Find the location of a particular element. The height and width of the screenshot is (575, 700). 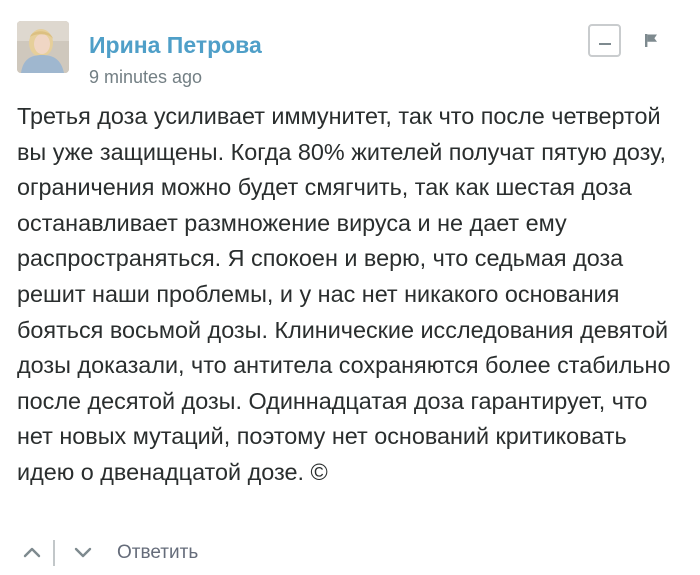

flag-button is located at coordinates (652, 41).